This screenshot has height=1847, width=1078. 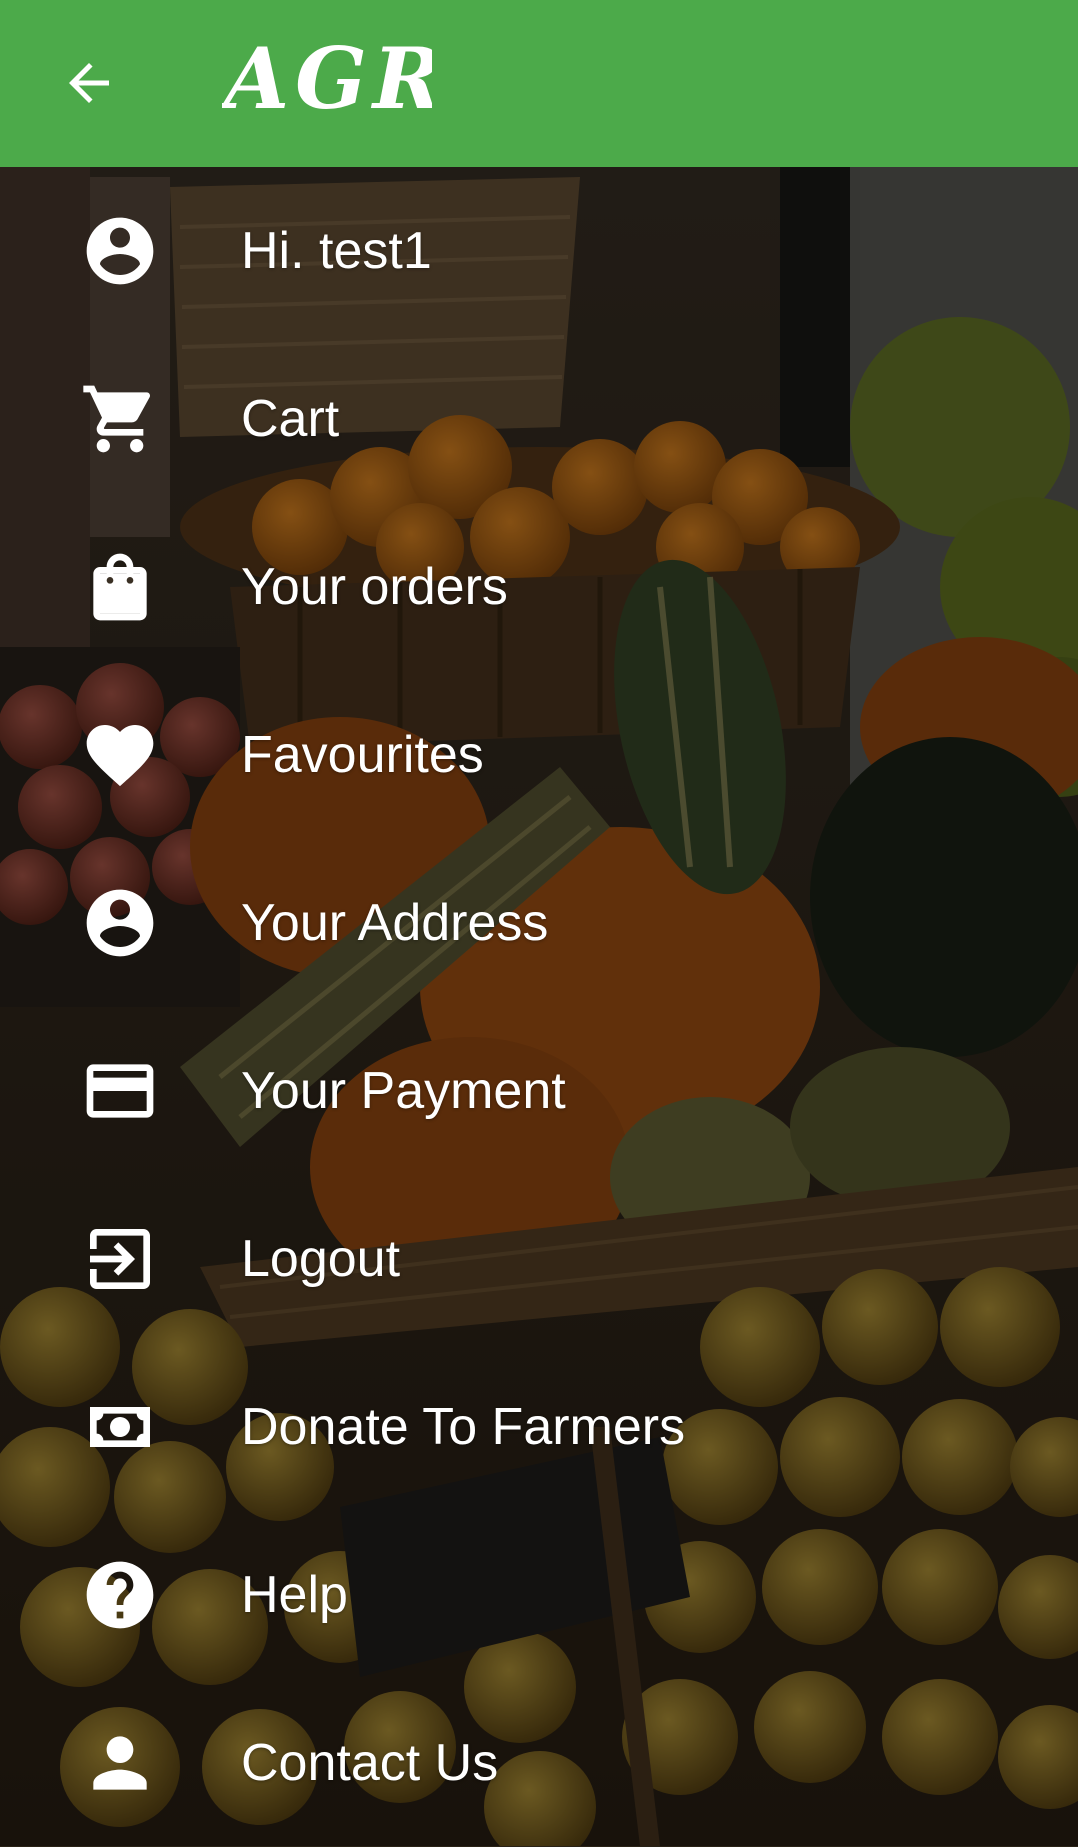 I want to click on menu-item-address: Your Address, so click(x=539, y=923).